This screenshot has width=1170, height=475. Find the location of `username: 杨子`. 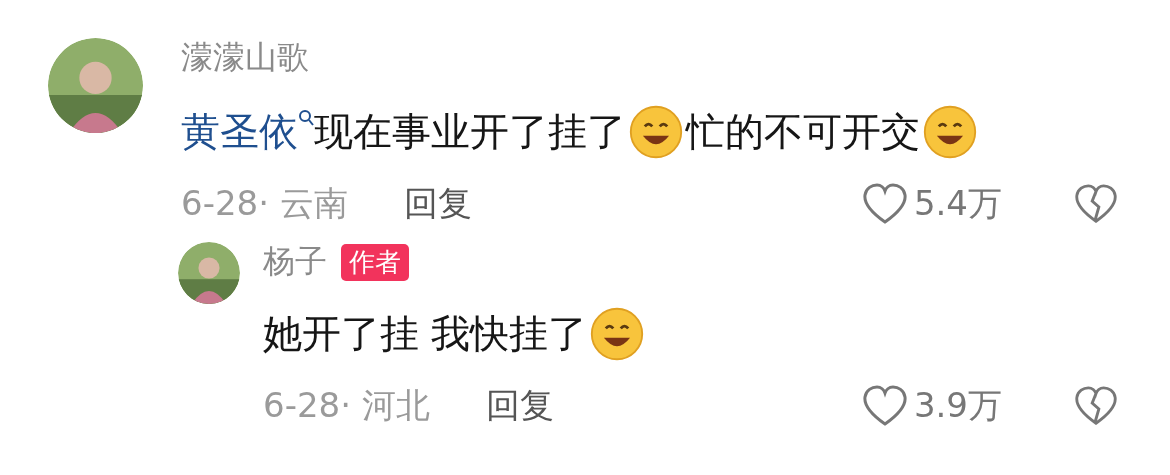

username: 杨子 is located at coordinates (295, 262).